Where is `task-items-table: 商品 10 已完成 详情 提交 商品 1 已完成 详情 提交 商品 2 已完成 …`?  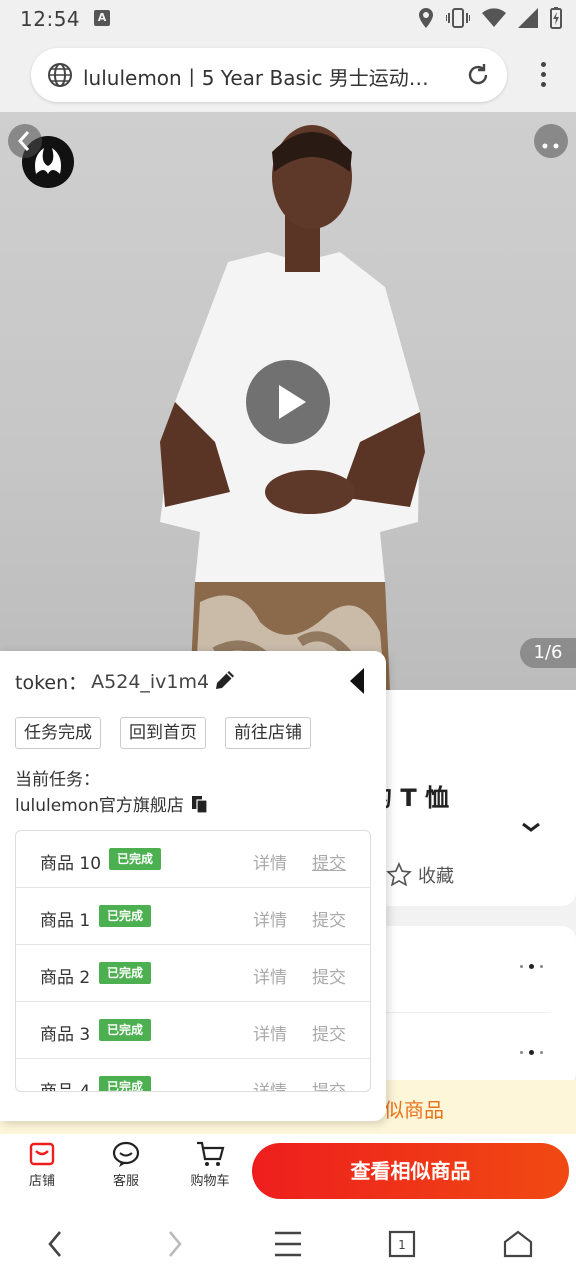 task-items-table: 商品 10 已完成 详情 提交 商品 1 已完成 详情 提交 商品 2 已完成 … is located at coordinates (193, 961).